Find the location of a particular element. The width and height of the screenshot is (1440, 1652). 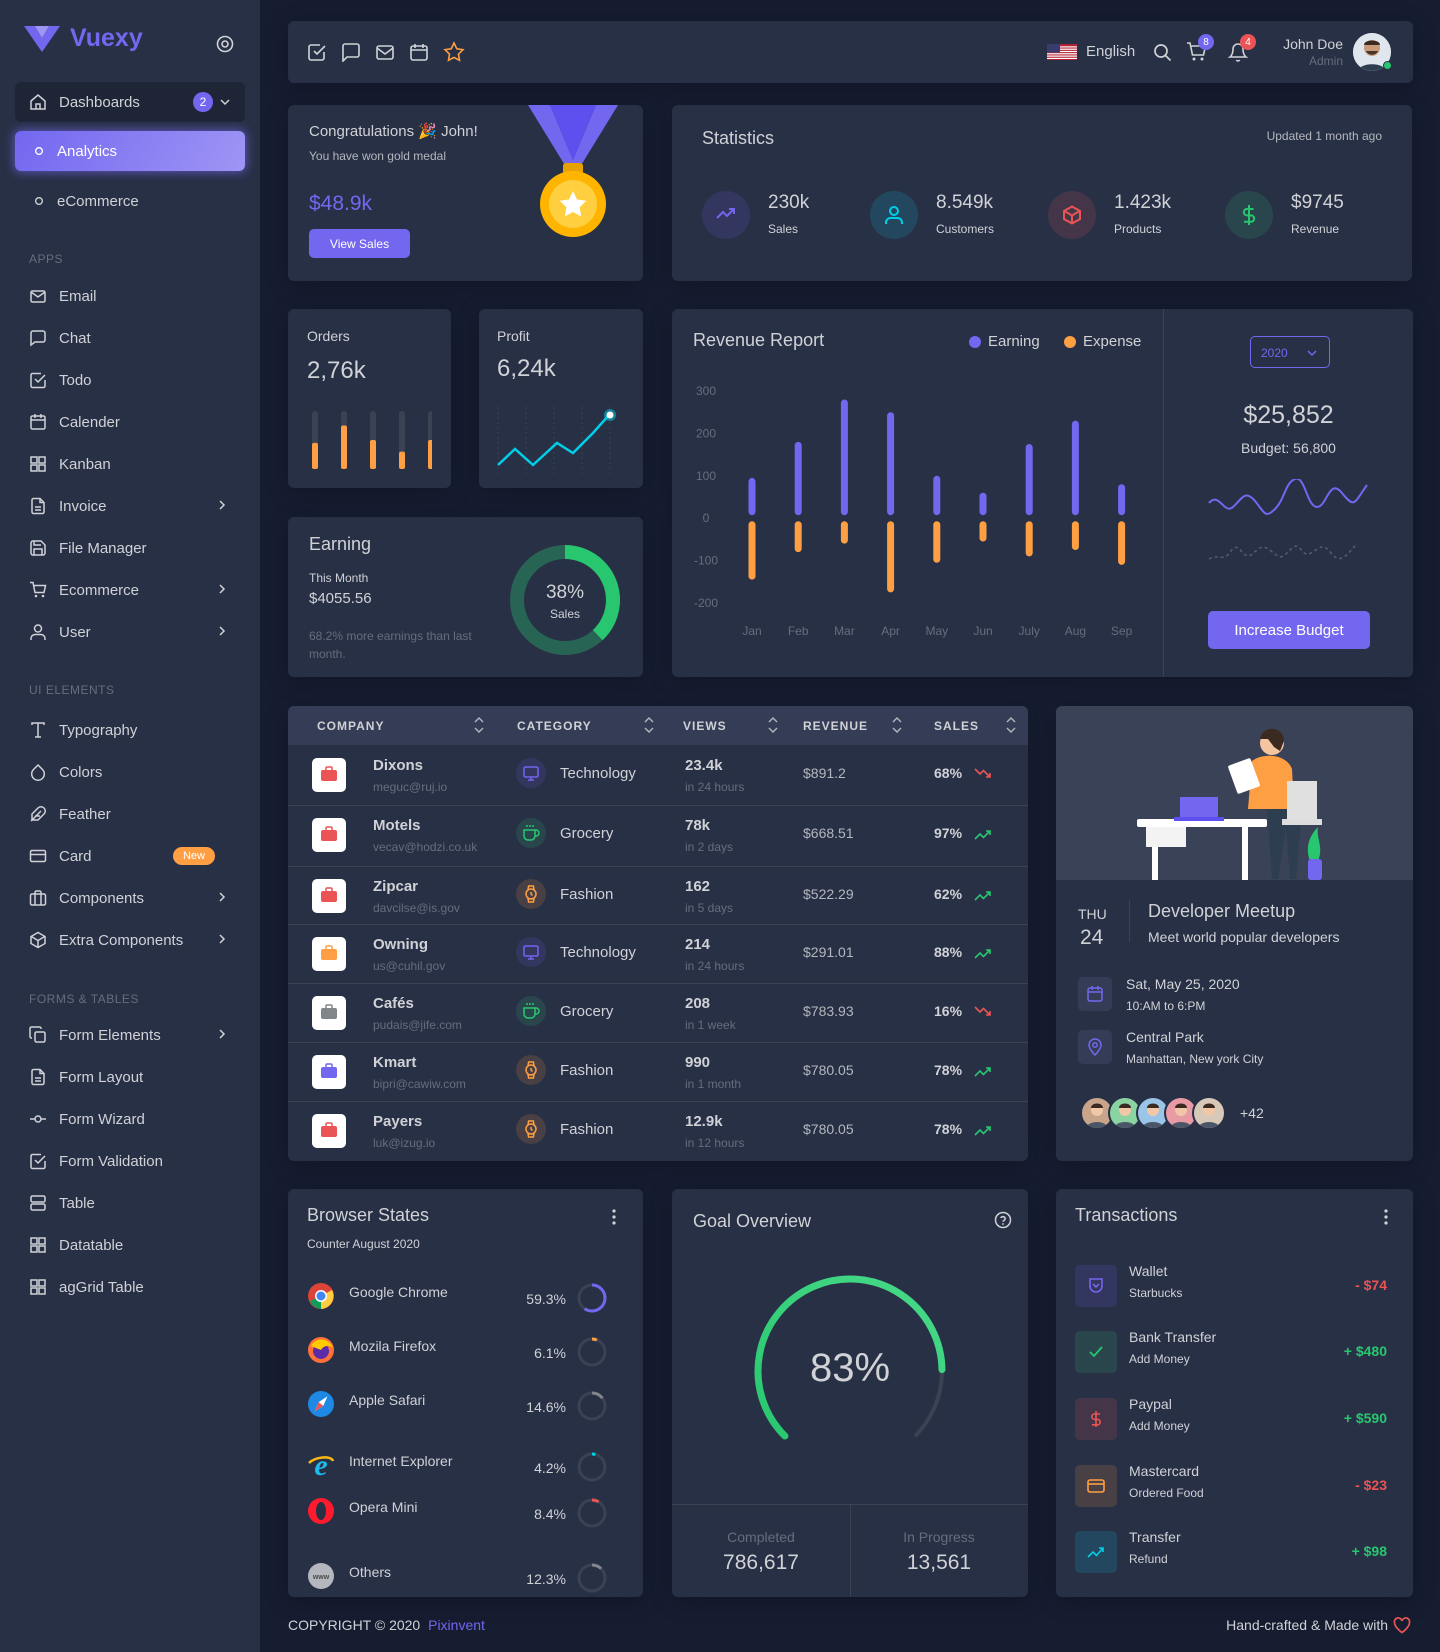

company-name: Owning is located at coordinates (400, 944).